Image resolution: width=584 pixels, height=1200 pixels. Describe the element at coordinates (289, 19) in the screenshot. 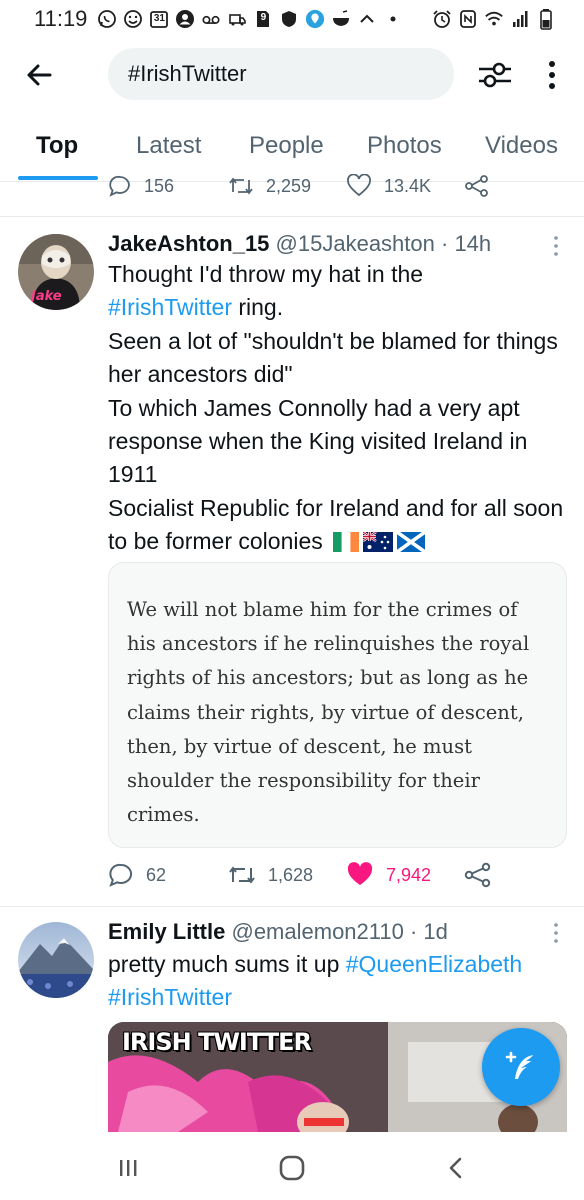

I see `shield-icon` at that location.